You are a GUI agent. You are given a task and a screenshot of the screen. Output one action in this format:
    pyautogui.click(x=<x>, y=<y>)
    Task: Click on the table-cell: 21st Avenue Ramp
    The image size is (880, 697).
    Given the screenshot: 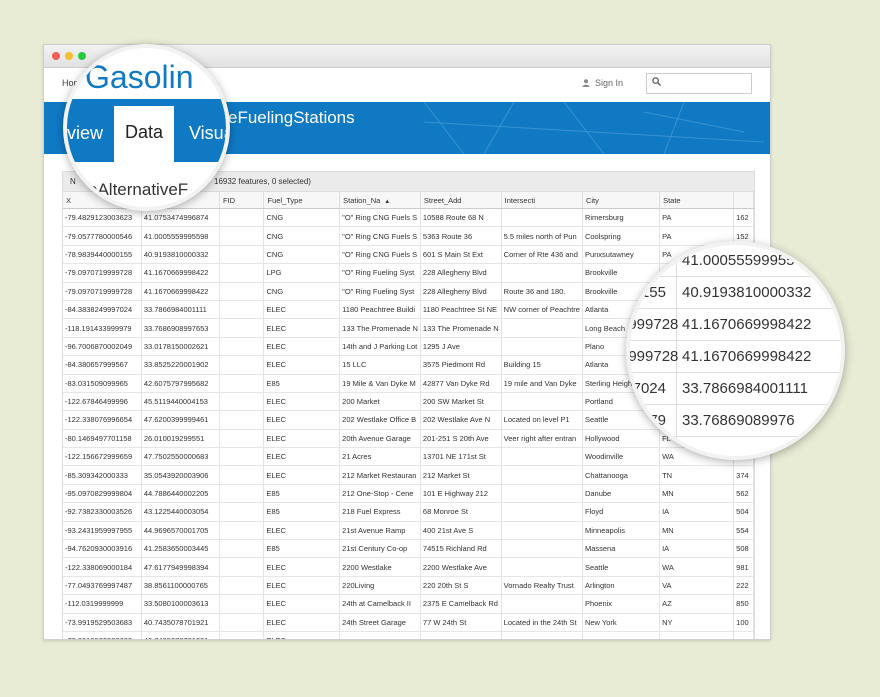 What is the action you would take?
    pyautogui.click(x=380, y=531)
    